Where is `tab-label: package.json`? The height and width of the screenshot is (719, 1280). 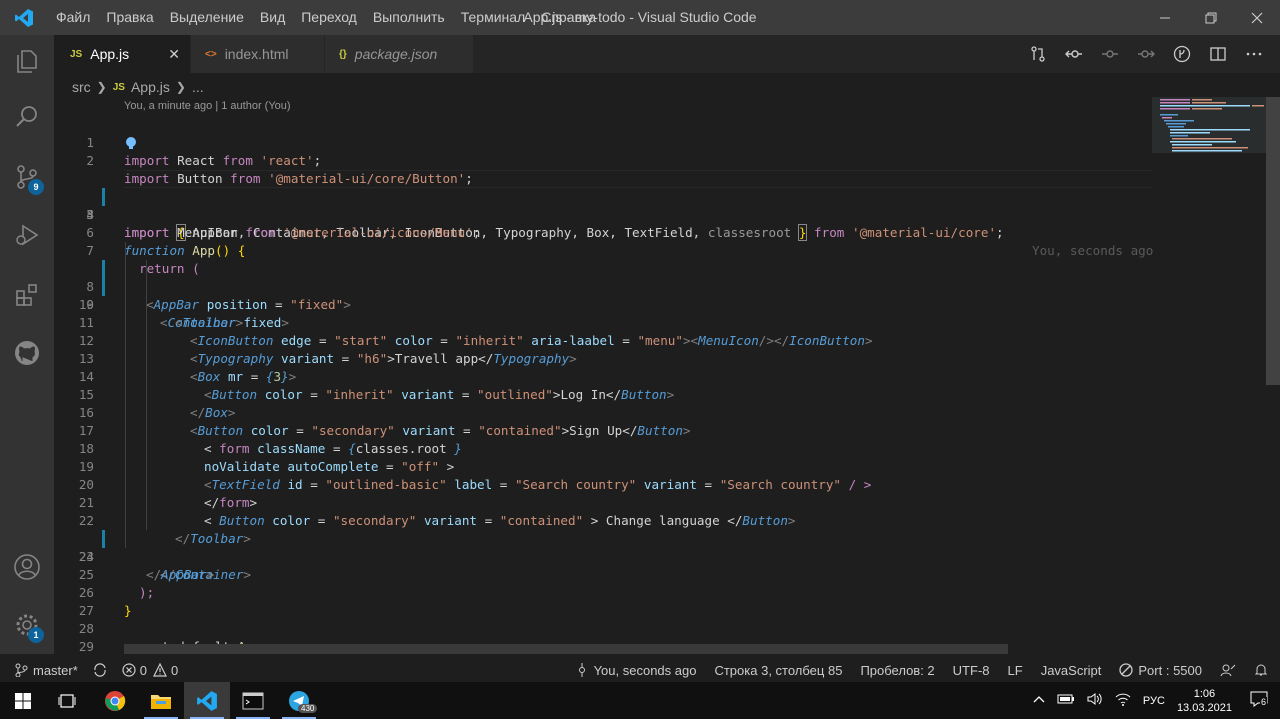 tab-label: package.json is located at coordinates (396, 54).